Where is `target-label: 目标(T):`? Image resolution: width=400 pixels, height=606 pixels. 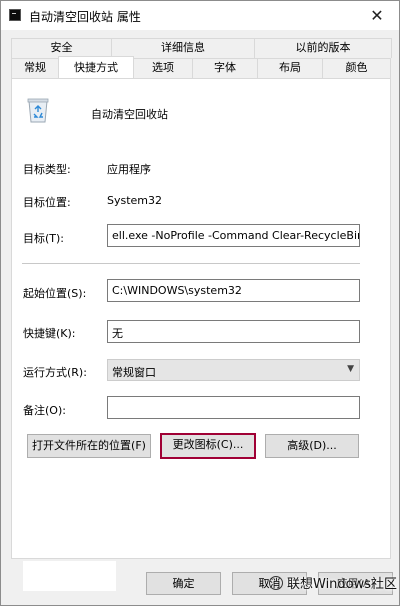
target-label: 目标(T): is located at coordinates (44, 238).